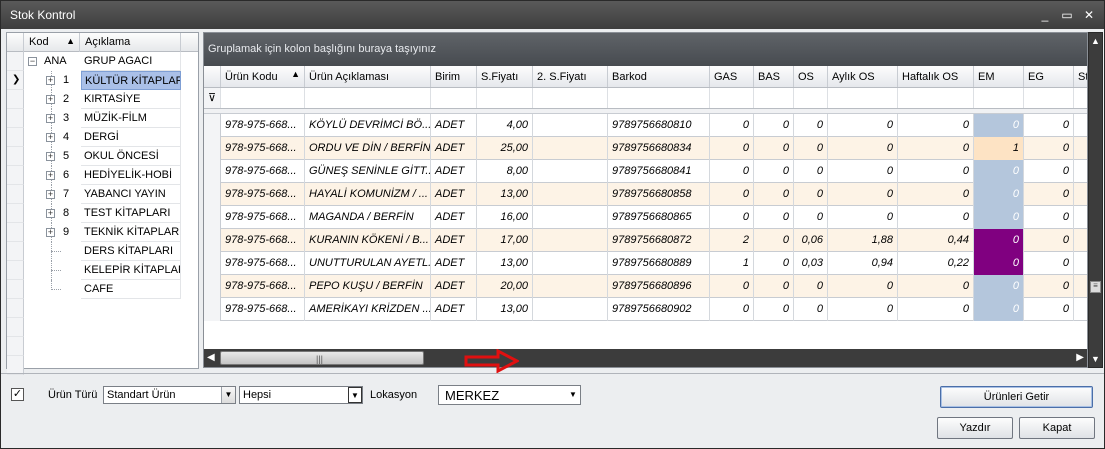 This screenshot has height=449, width=1105. I want to click on cell-aciklama: PEPO KUŞU / BERFİN, so click(368, 286).